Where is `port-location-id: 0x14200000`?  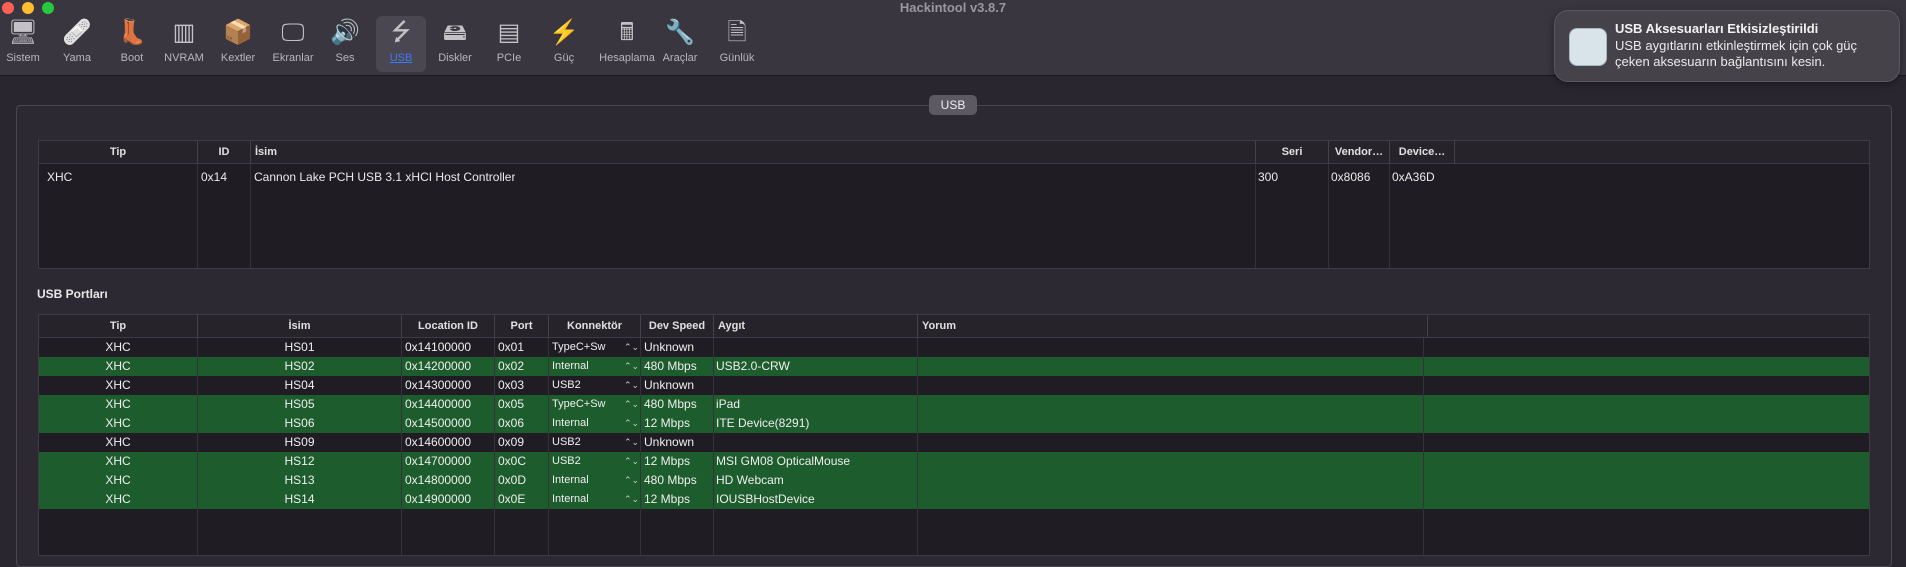 port-location-id: 0x14200000 is located at coordinates (438, 366).